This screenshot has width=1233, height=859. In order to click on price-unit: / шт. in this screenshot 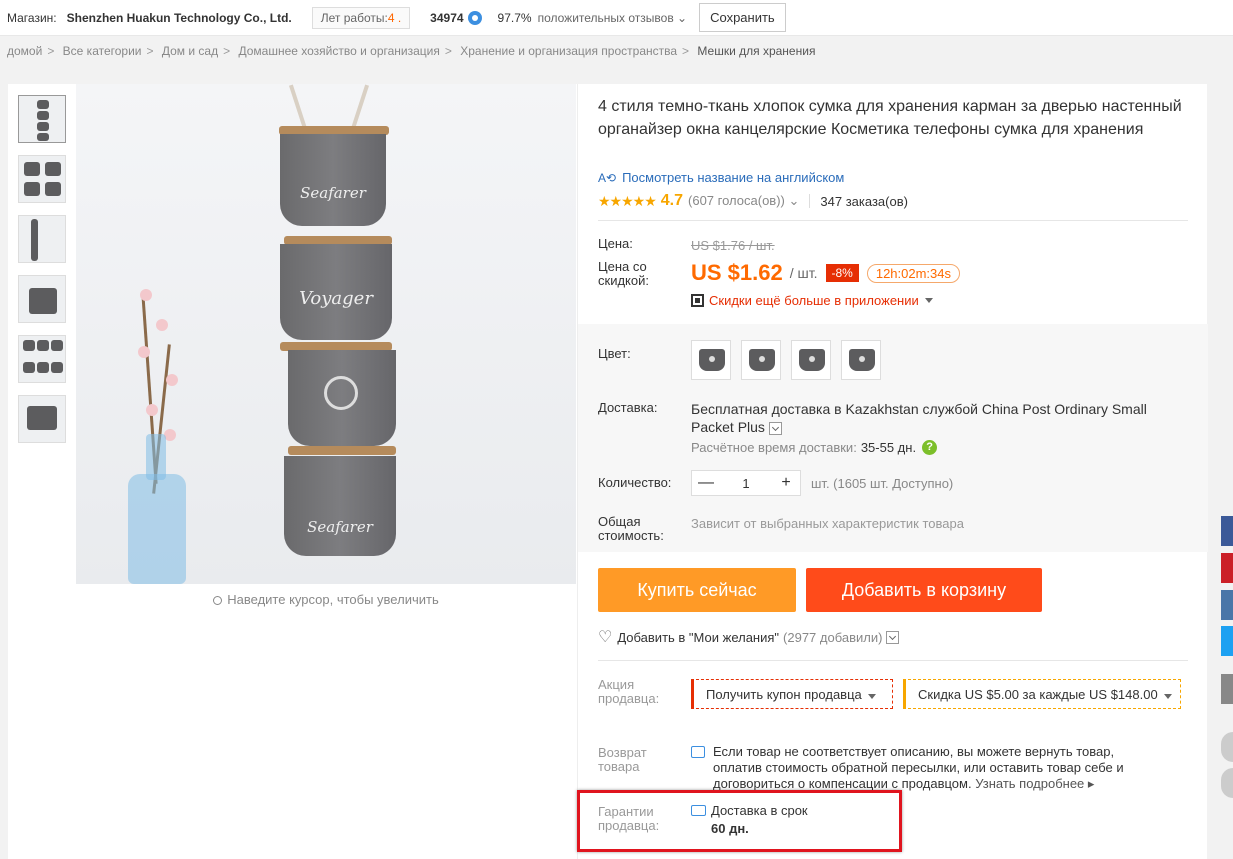, I will do `click(803, 273)`.